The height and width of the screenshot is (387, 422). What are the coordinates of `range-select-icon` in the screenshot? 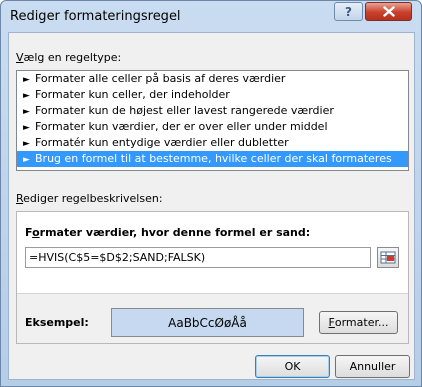 It's located at (388, 257).